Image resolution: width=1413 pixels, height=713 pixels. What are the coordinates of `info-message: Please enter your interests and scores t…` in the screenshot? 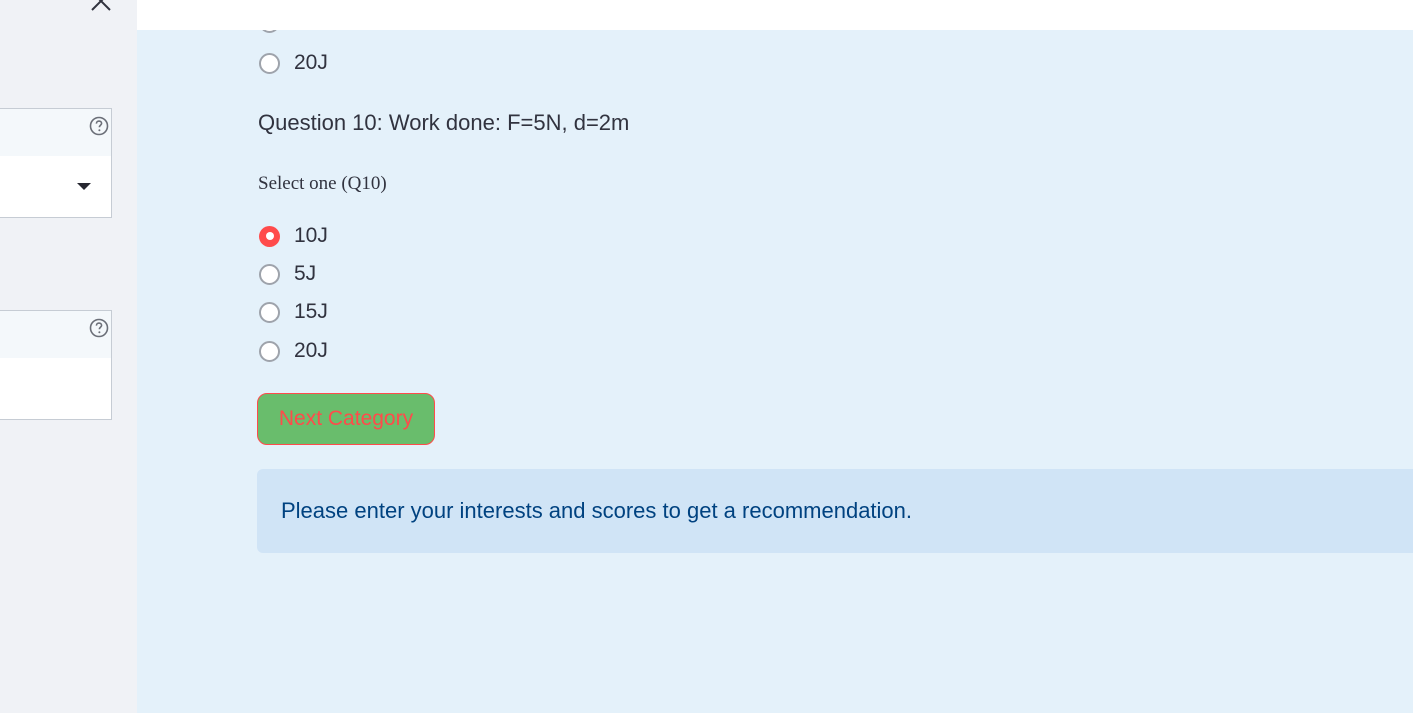 It's located at (597, 510).